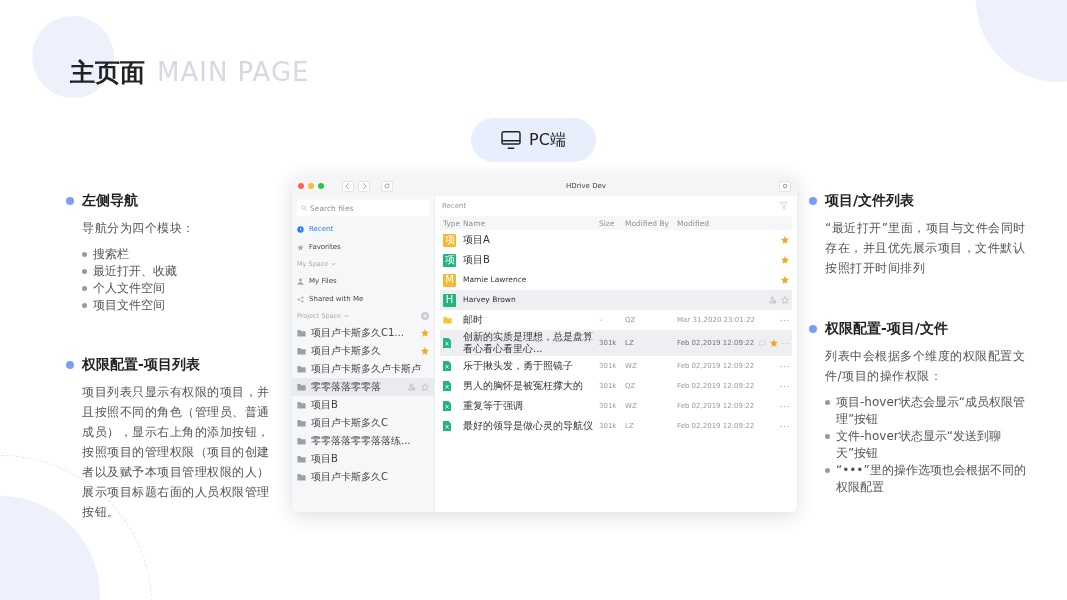 The height and width of the screenshot is (600, 1067). Describe the element at coordinates (321, 186) in the screenshot. I see `zoom-light` at that location.